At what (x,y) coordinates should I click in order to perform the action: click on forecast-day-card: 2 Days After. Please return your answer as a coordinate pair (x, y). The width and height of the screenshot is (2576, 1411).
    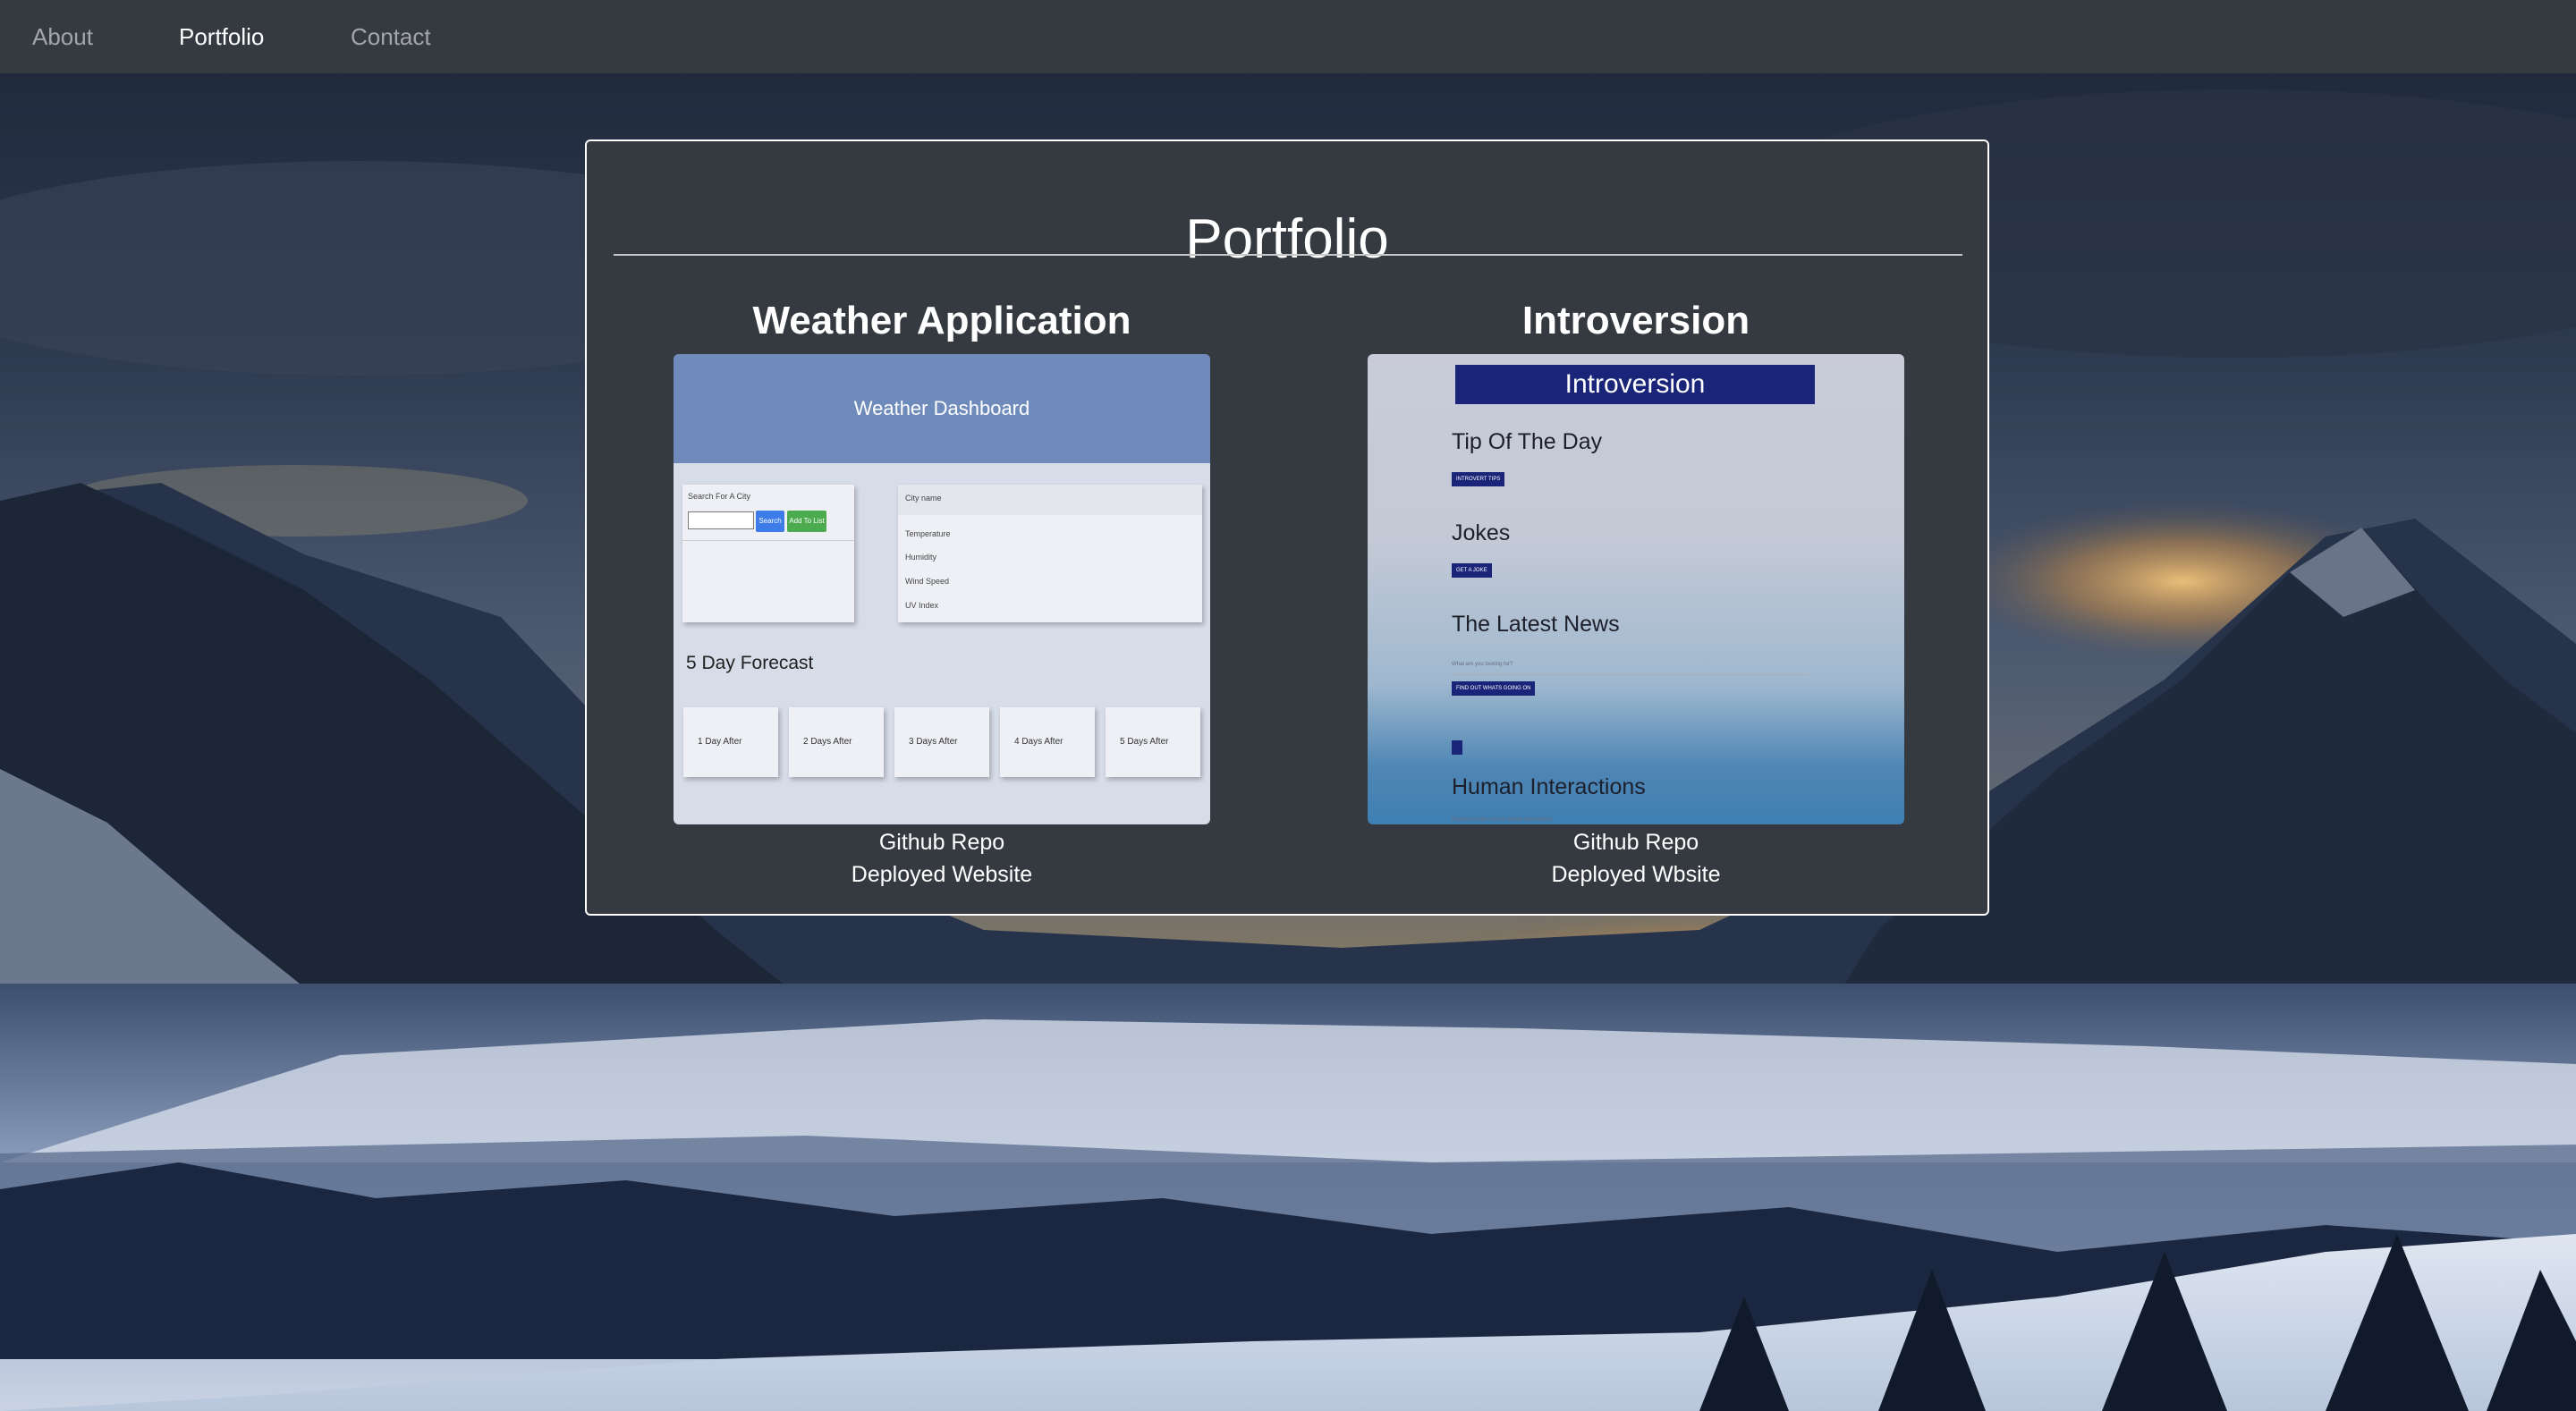
    Looking at the image, I should click on (836, 742).